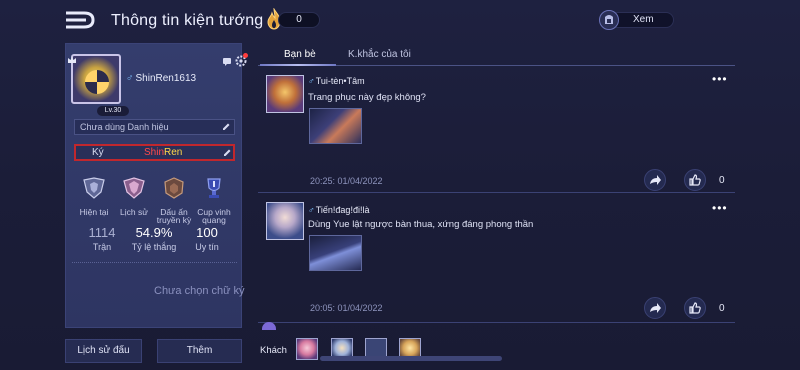 Image resolution: width=800 pixels, height=370 pixels. I want to click on rank-glory-cup: Cup vinh quang, so click(214, 200).